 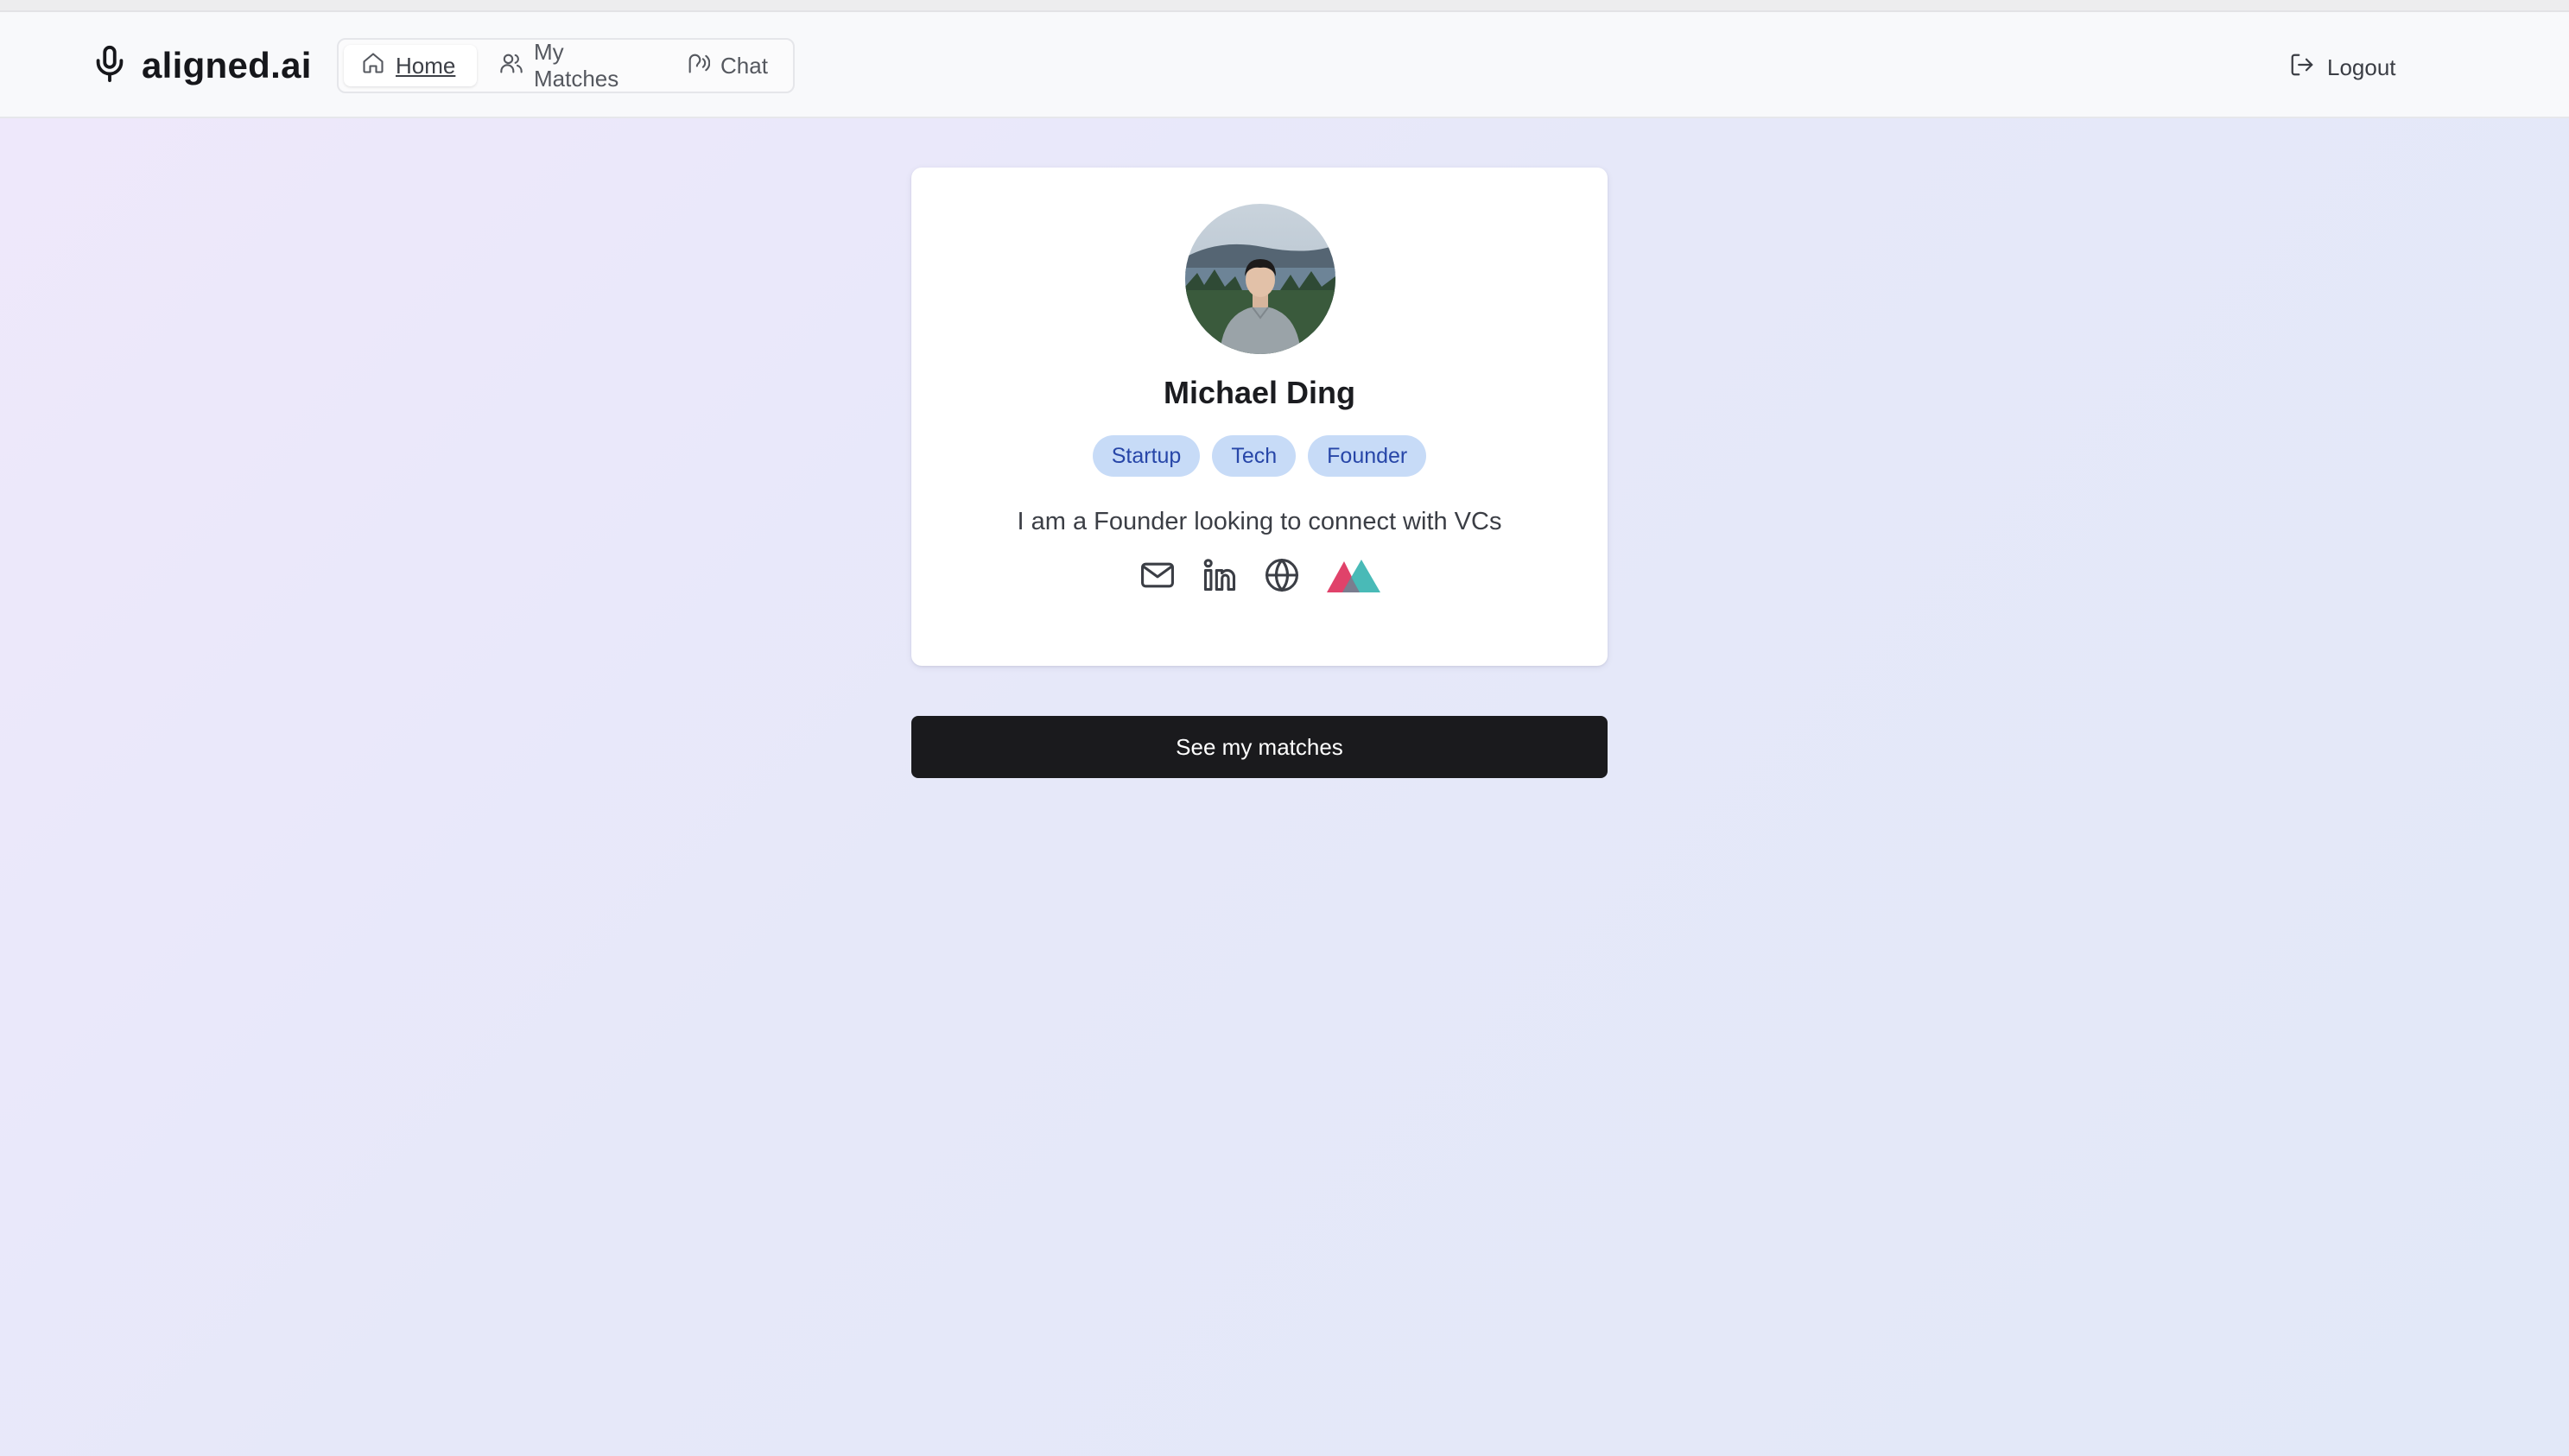 I want to click on logout-icon, so click(x=2302, y=68).